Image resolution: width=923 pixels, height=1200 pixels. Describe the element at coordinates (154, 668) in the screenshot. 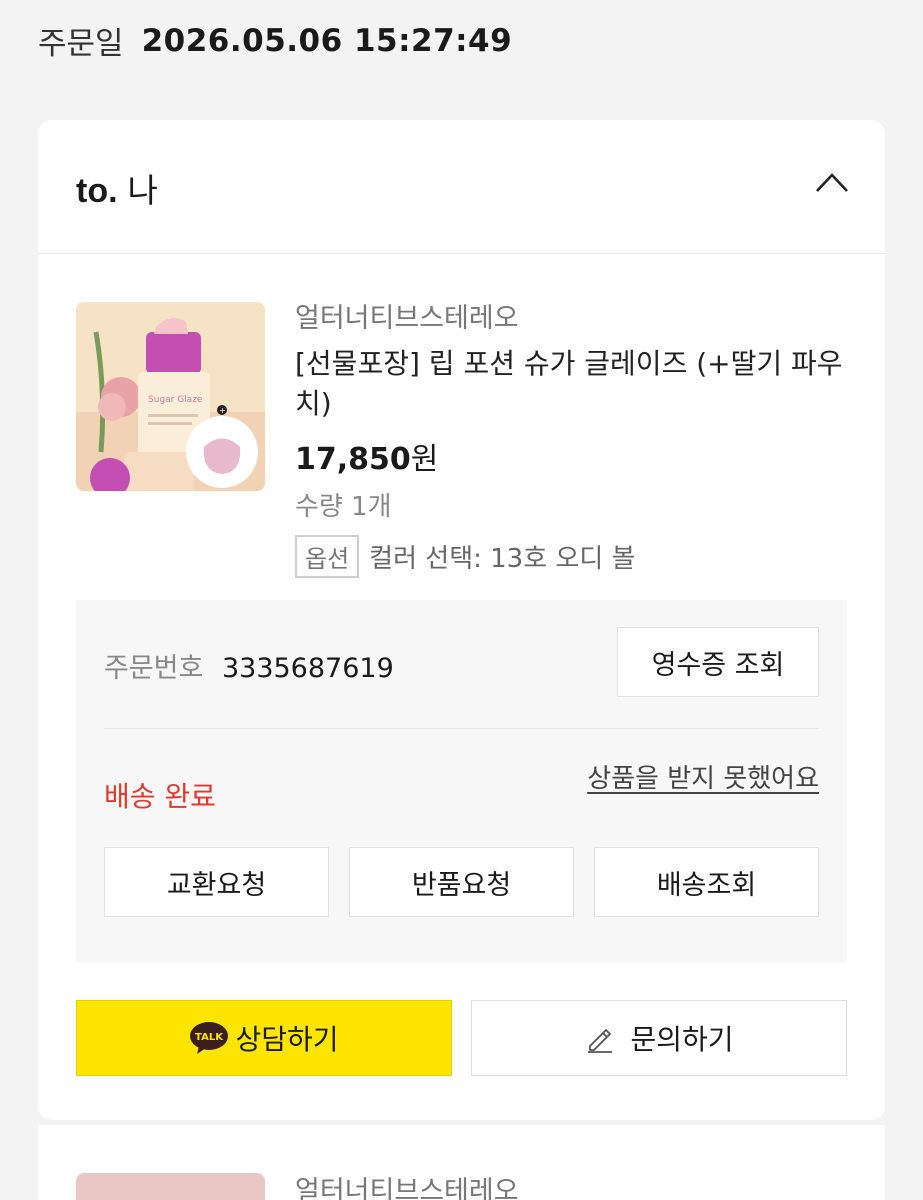

I see `order-number-label: 주문번호` at that location.